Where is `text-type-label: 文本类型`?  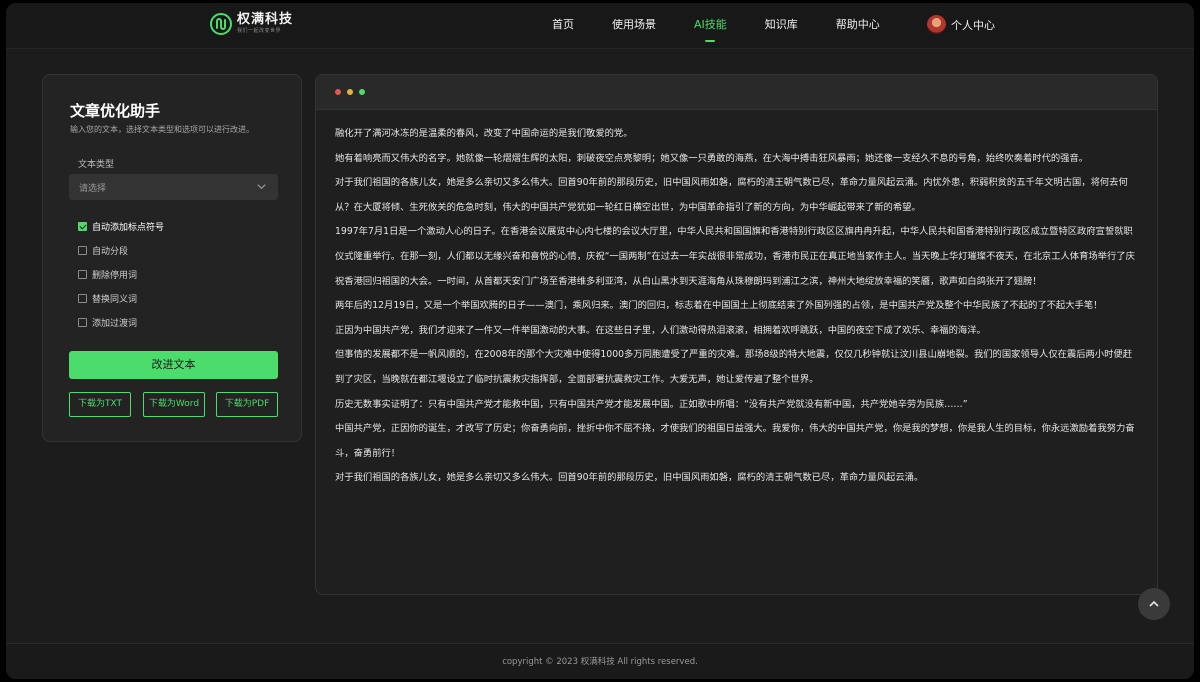 text-type-label: 文本类型 is located at coordinates (96, 165).